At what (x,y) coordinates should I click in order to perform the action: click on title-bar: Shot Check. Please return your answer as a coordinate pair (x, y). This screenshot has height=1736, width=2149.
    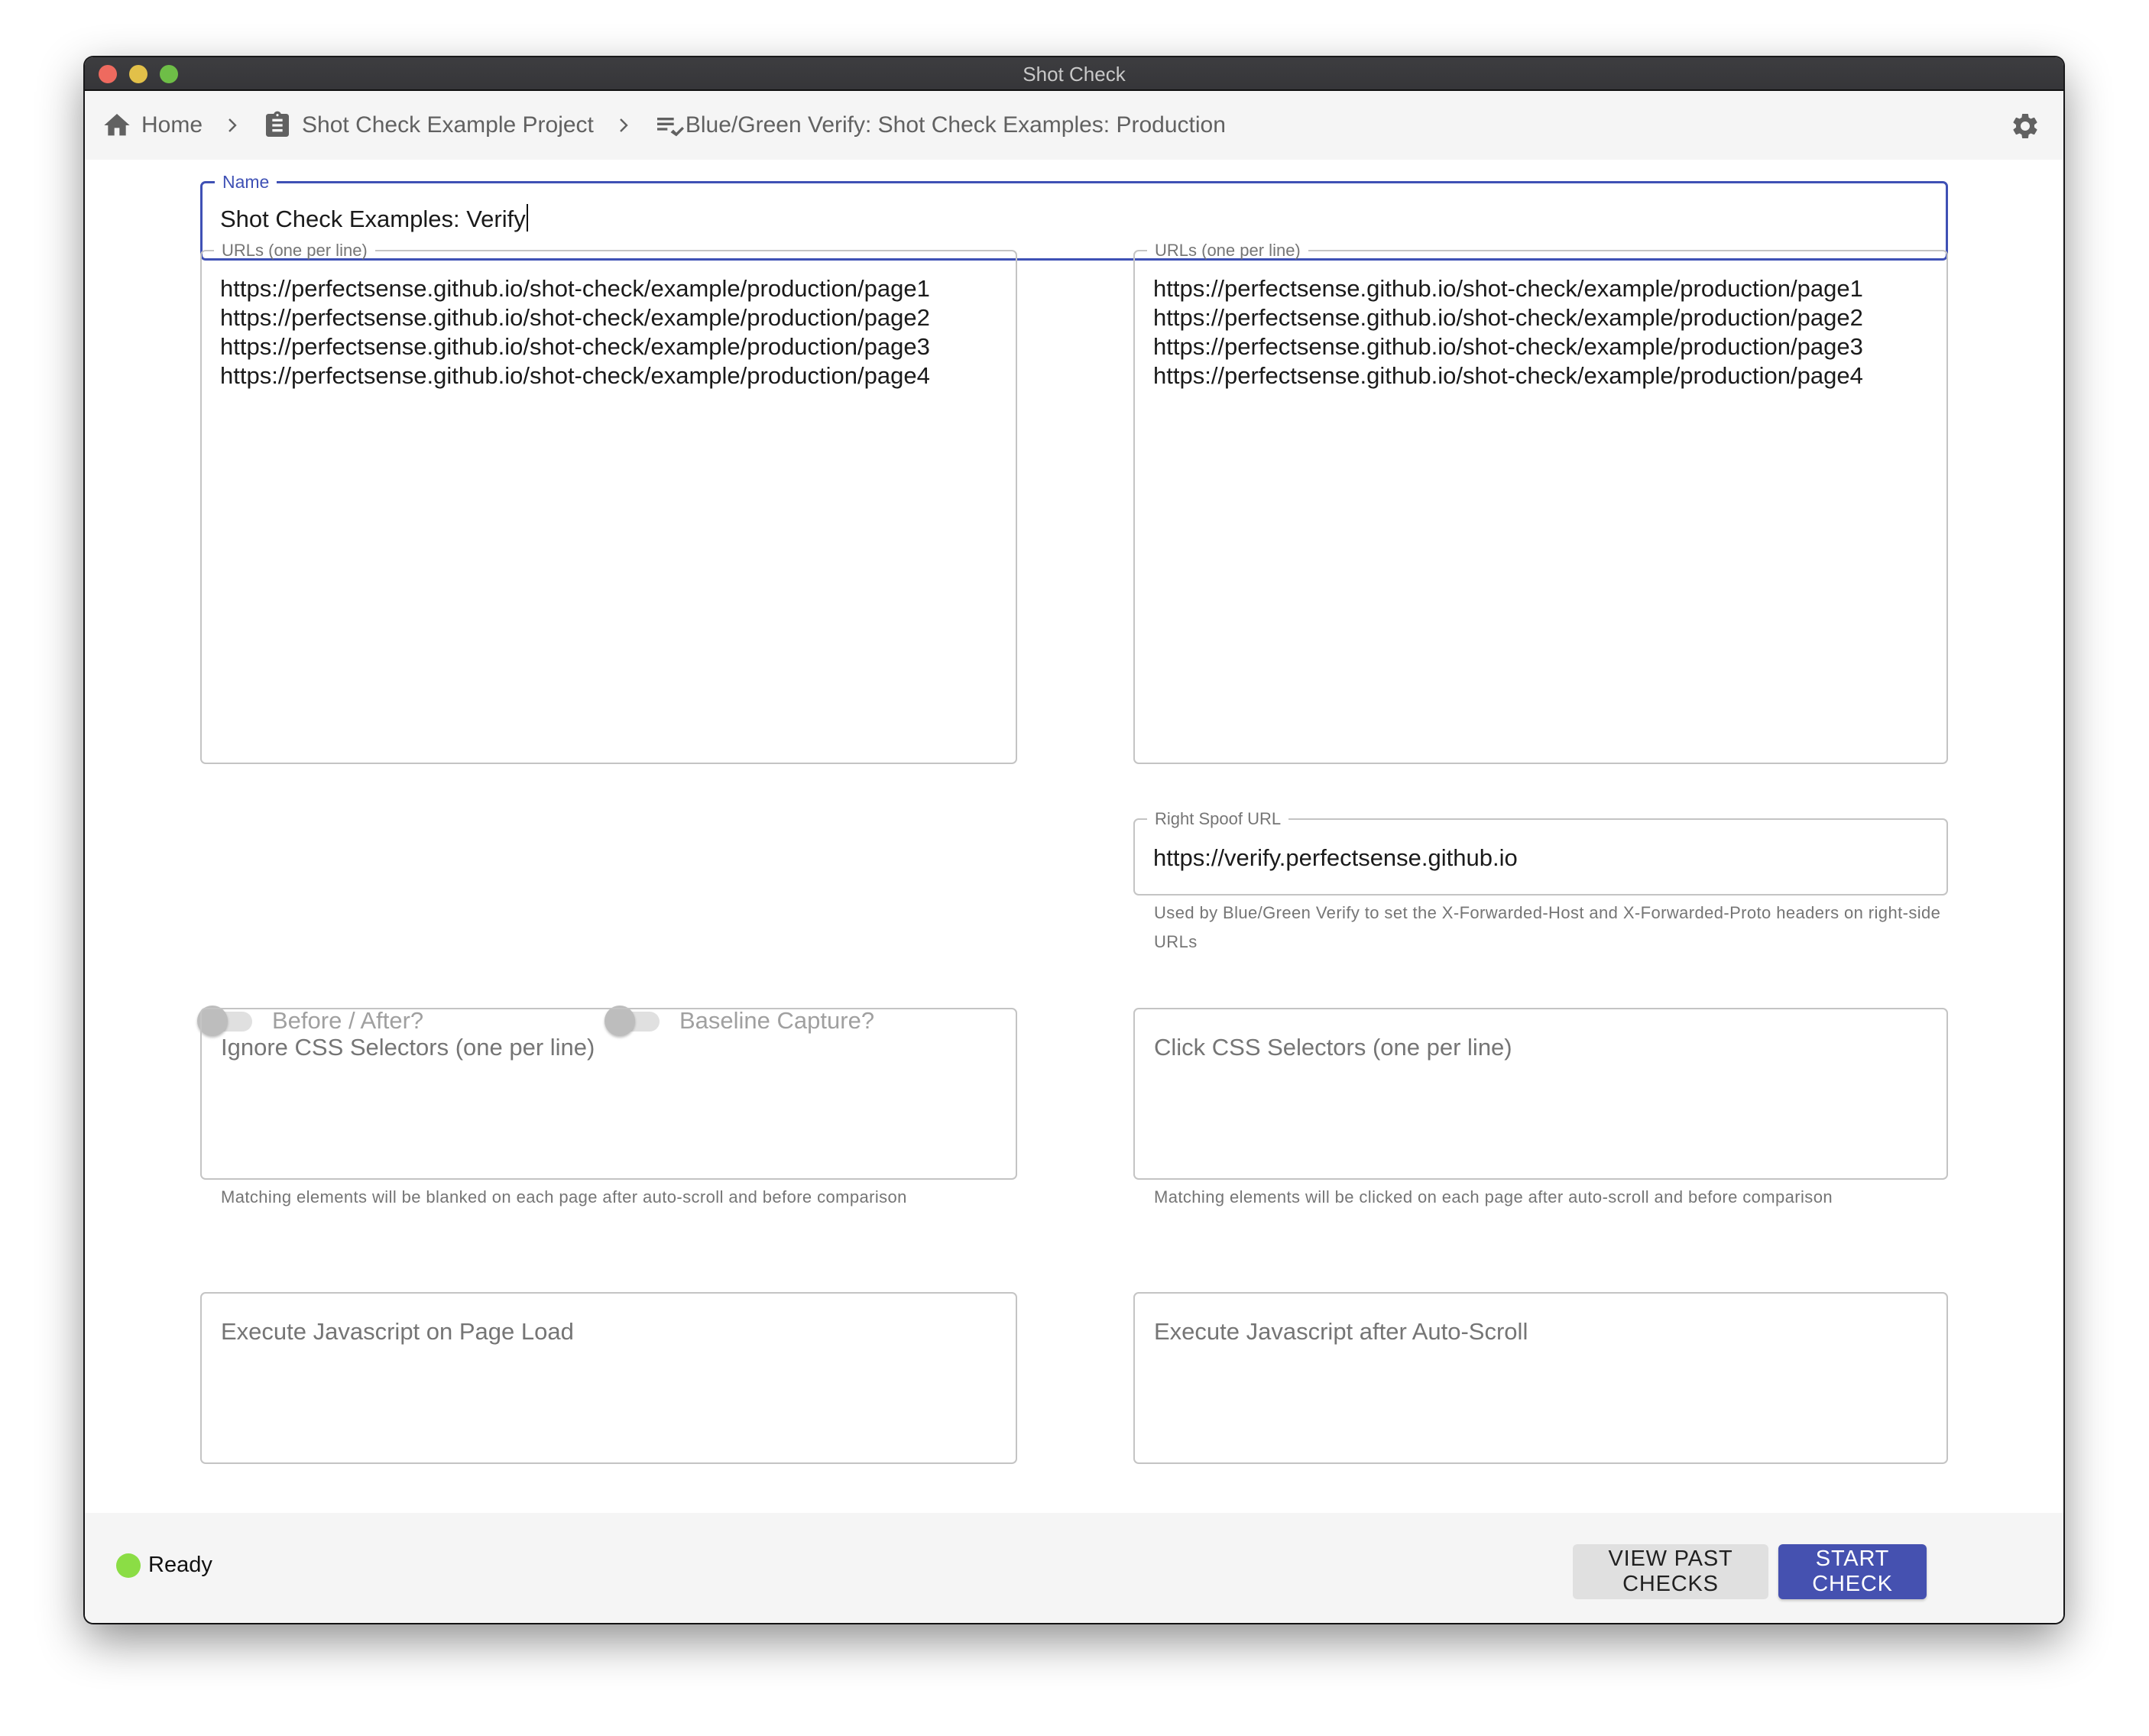
    Looking at the image, I should click on (1074, 74).